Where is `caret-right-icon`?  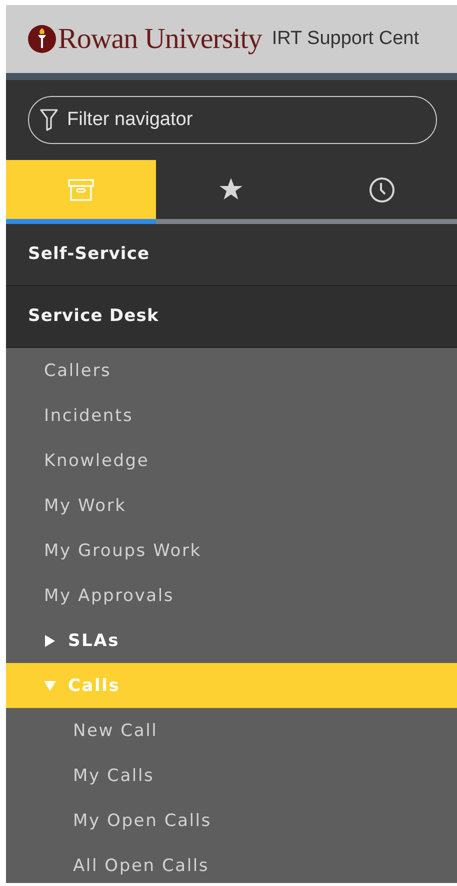 caret-right-icon is located at coordinates (50, 640).